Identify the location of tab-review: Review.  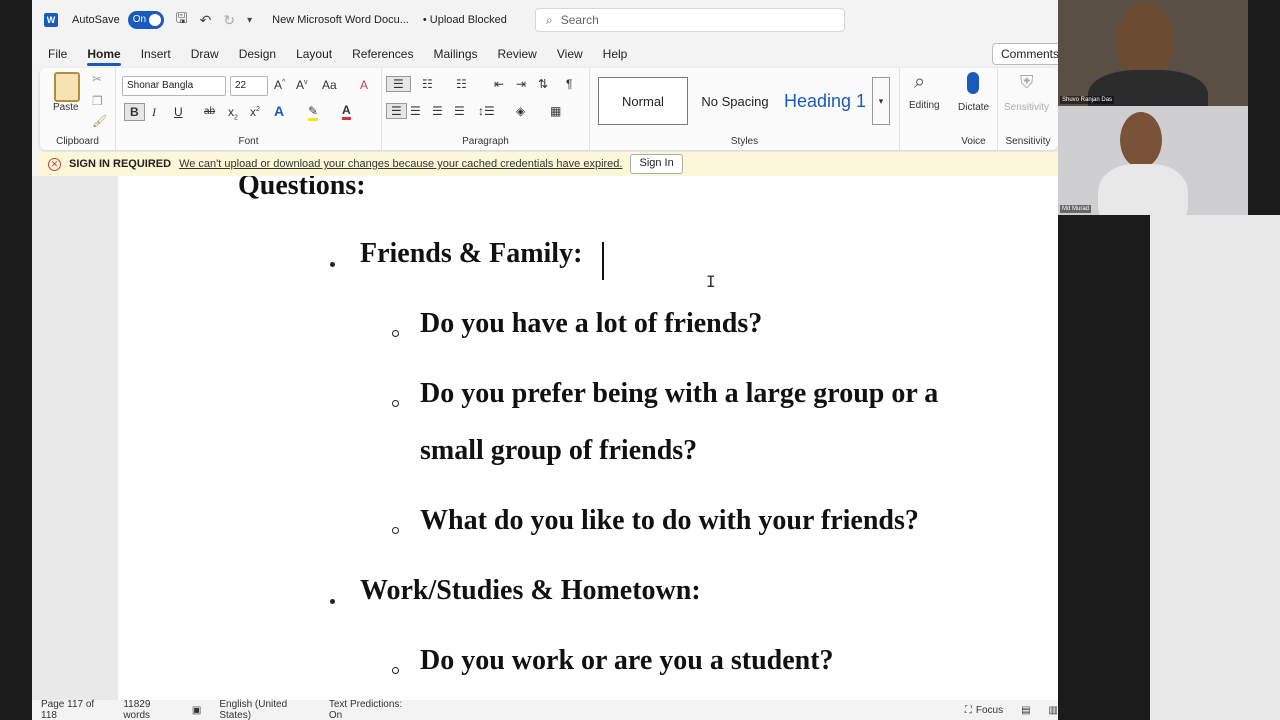
(517, 54).